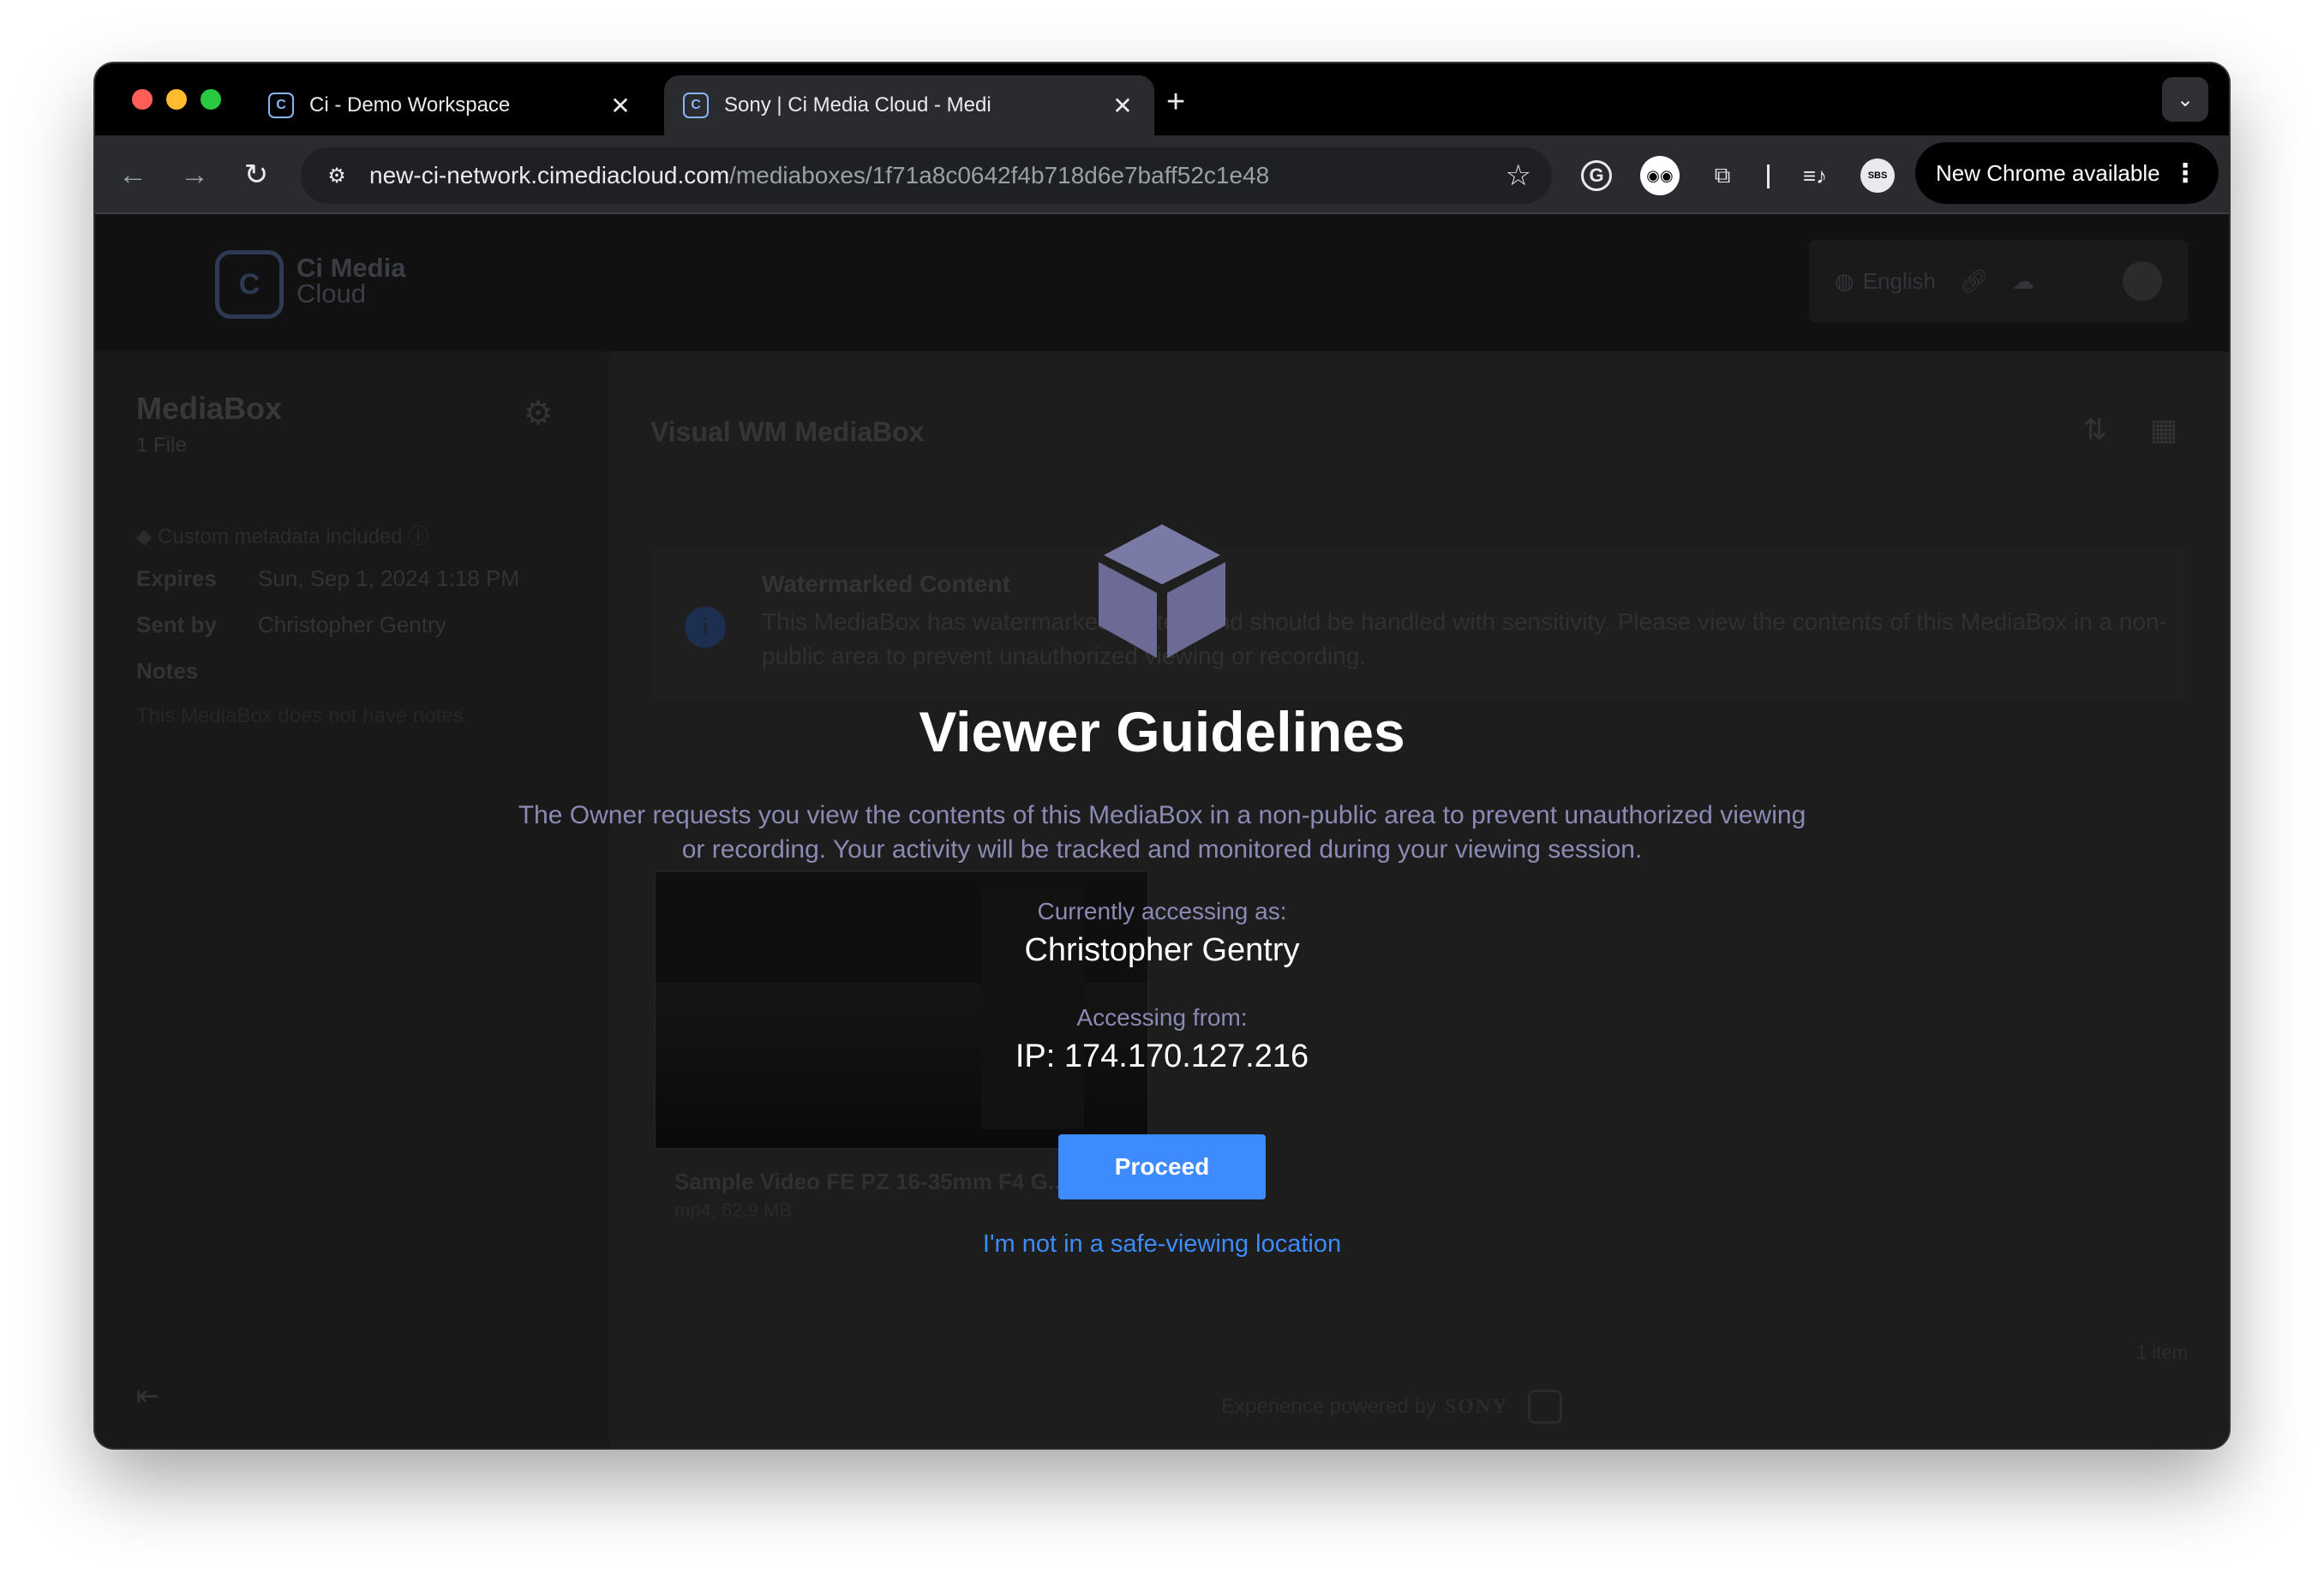  I want to click on accessing-as-label: Currently accessing as:, so click(1162, 911).